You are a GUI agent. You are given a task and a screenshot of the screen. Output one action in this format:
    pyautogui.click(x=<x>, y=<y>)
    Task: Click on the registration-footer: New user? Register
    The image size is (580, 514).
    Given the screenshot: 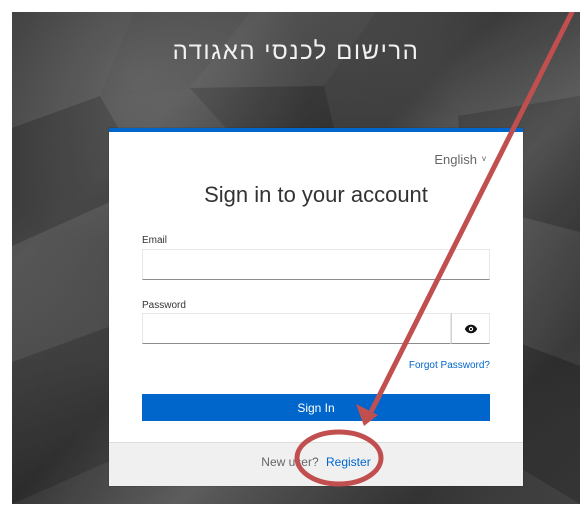 What is the action you would take?
    pyautogui.click(x=316, y=464)
    